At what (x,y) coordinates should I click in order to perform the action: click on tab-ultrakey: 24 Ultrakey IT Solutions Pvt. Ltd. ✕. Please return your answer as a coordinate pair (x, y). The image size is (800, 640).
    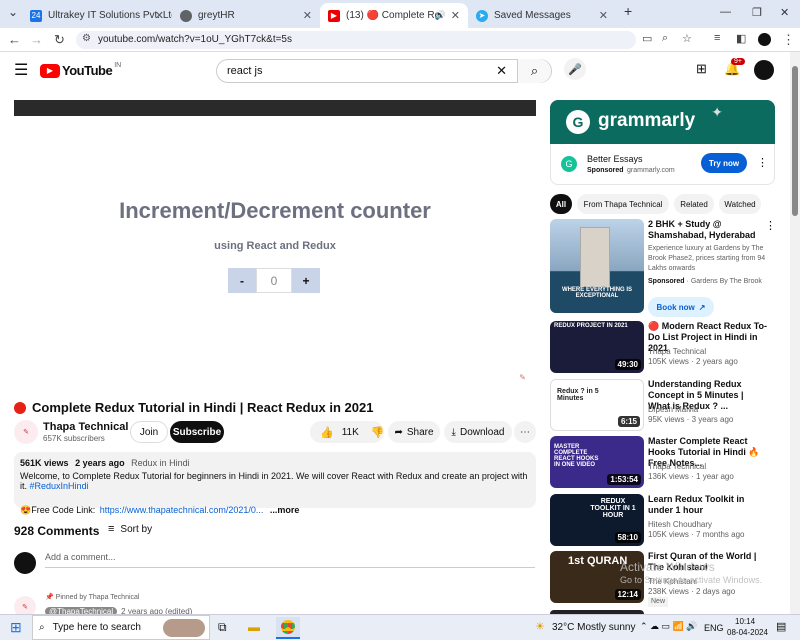
    Looking at the image, I should click on (97, 15).